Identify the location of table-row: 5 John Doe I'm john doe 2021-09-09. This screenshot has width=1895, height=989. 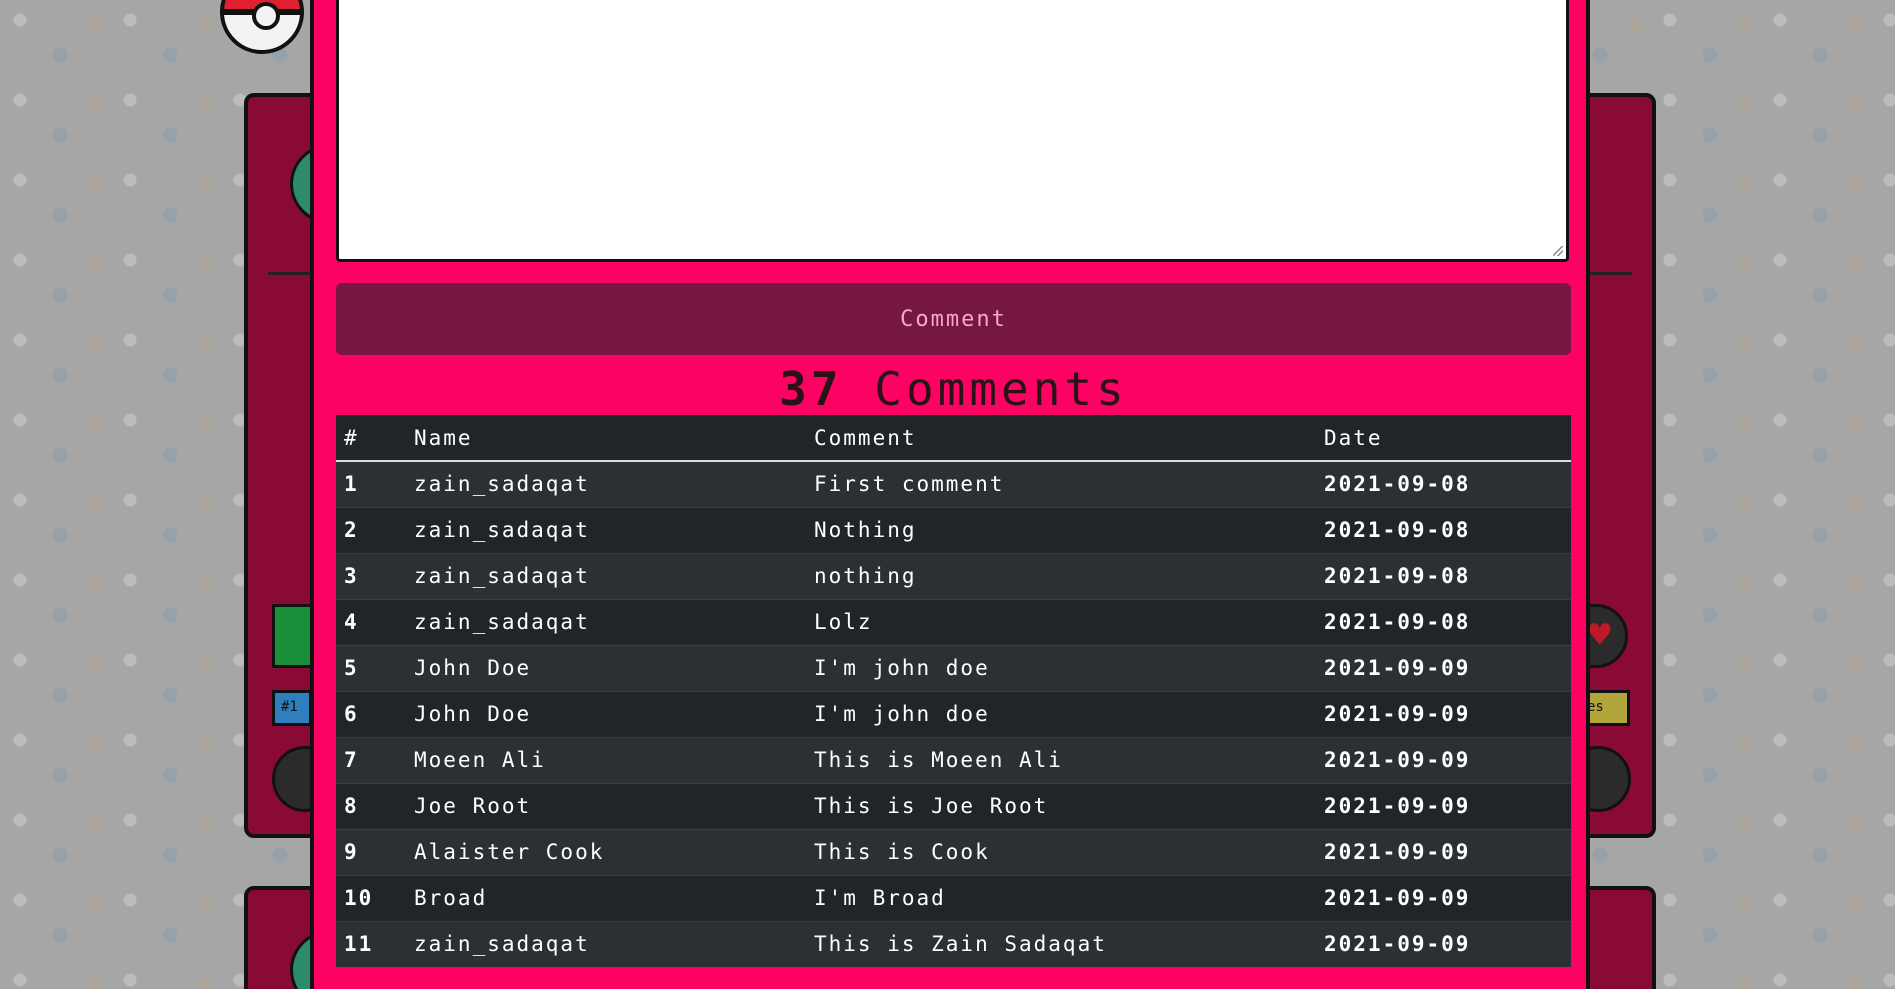
(953, 667).